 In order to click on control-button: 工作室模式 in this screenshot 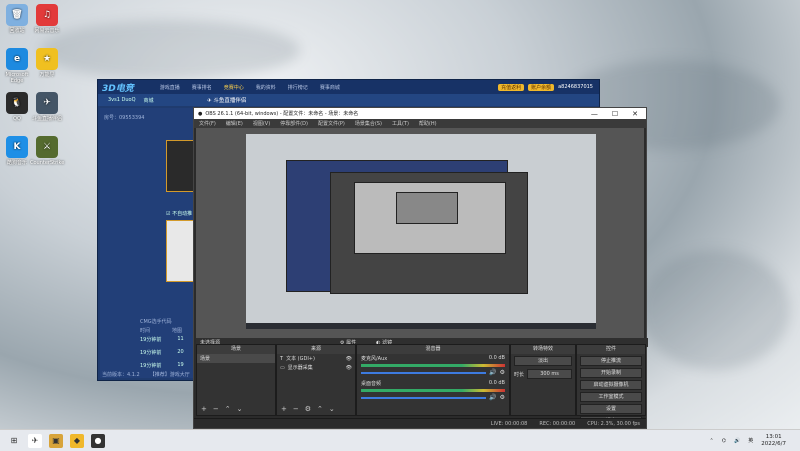, I will do `click(611, 397)`.